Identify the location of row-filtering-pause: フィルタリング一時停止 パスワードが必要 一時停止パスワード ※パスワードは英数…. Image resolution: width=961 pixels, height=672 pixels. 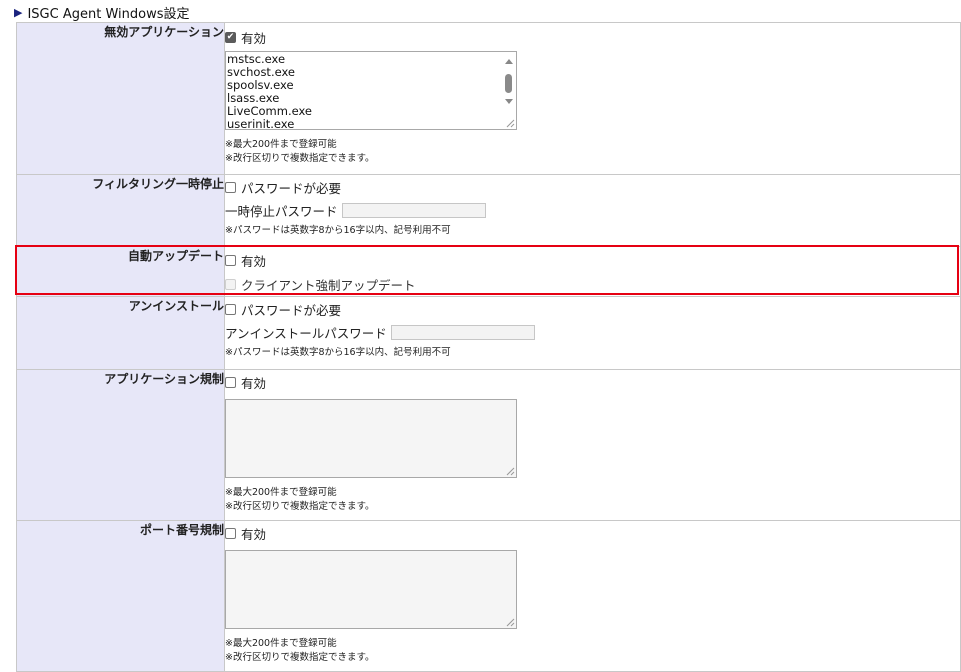
(488, 210).